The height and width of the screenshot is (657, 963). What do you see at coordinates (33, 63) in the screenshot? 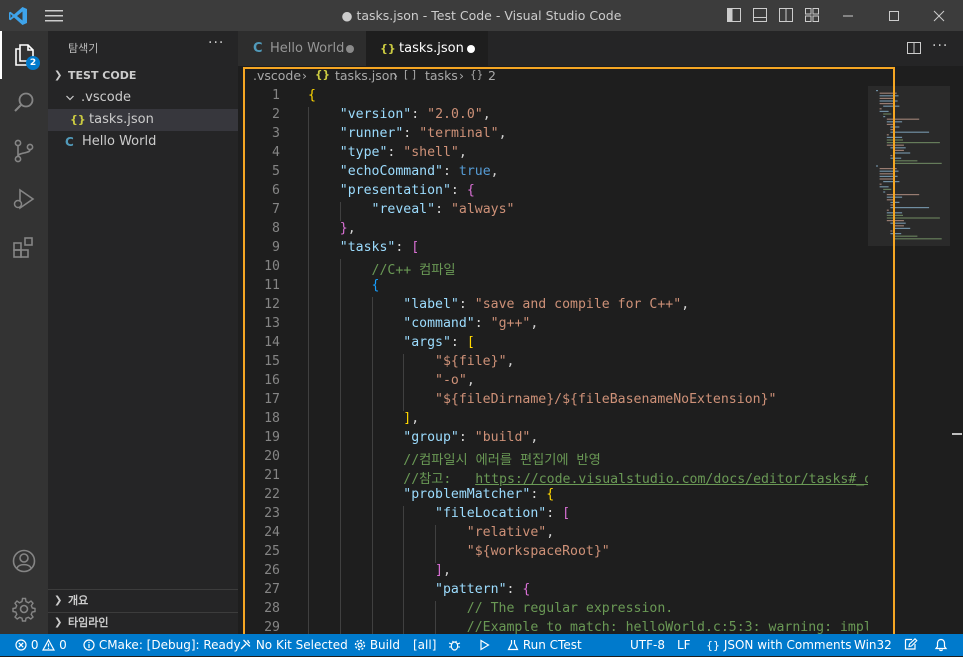
I see `explorer-badge: 2` at bounding box center [33, 63].